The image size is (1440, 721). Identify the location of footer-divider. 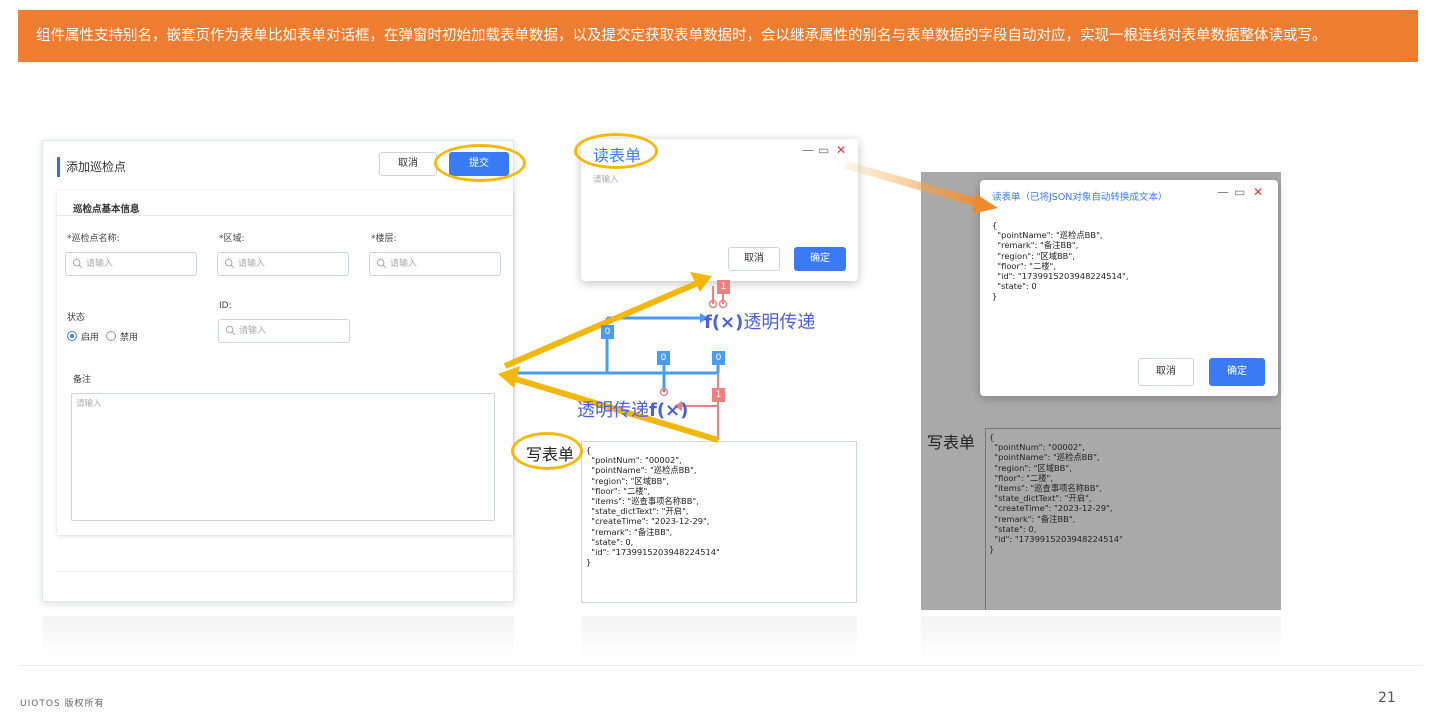
(720, 665).